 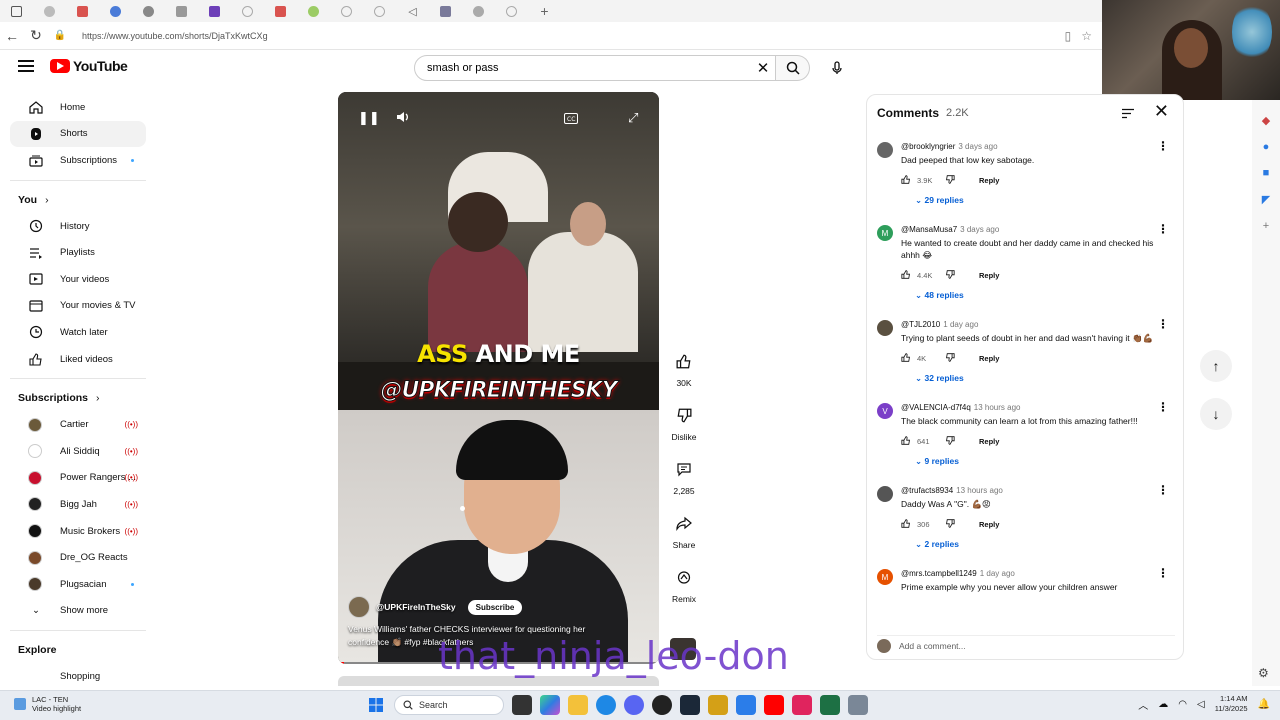 I want to click on view-replies-button: ⌄ 2 replies, so click(x=937, y=544).